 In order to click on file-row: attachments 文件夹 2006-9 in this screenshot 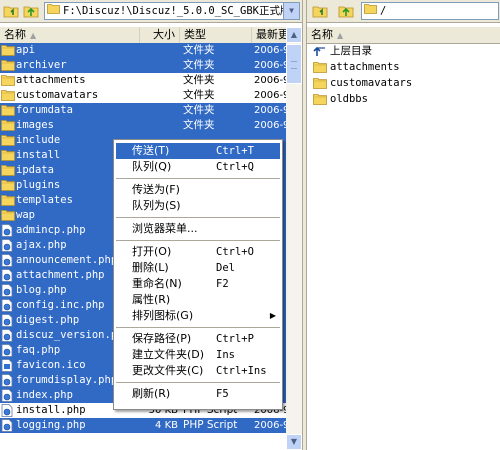, I will do `click(143, 80)`.